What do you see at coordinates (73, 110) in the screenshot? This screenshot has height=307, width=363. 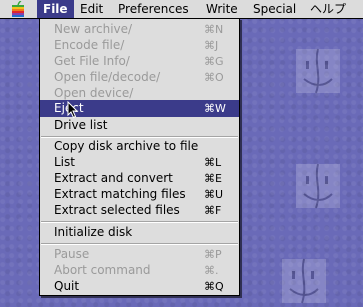 I see `arrow-cursor-icon` at bounding box center [73, 110].